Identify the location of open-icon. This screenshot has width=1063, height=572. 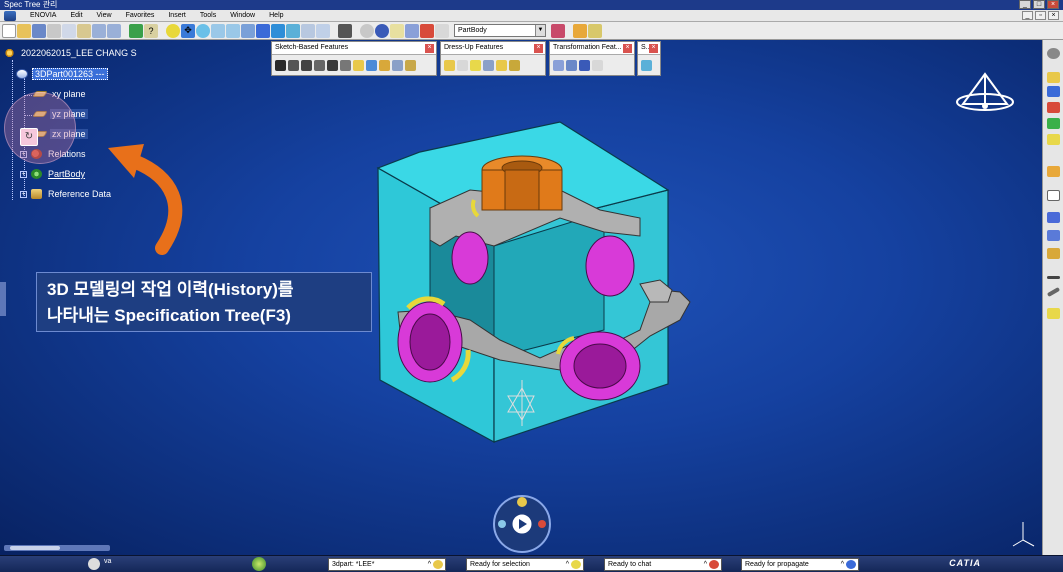
(24, 30).